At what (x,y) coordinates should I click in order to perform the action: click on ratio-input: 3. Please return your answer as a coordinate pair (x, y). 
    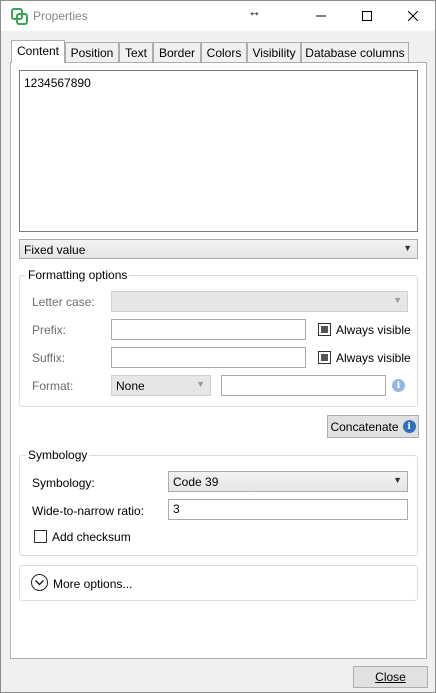
    Looking at the image, I should click on (288, 509).